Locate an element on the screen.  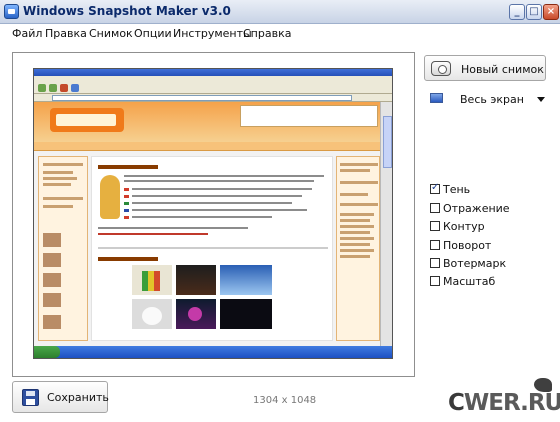
menu-options: Опции is located at coordinates (153, 33).